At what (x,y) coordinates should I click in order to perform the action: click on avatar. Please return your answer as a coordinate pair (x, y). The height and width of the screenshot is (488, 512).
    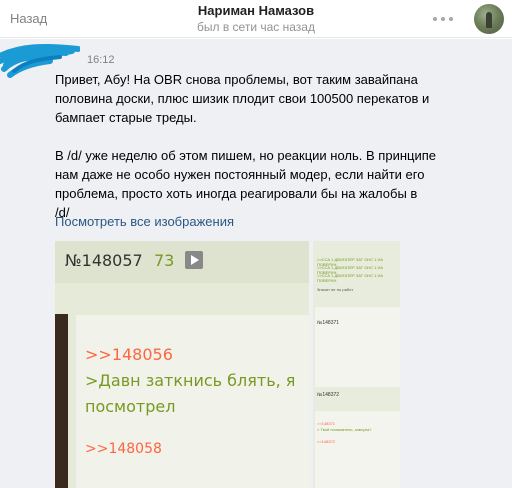
    Looking at the image, I should click on (489, 19).